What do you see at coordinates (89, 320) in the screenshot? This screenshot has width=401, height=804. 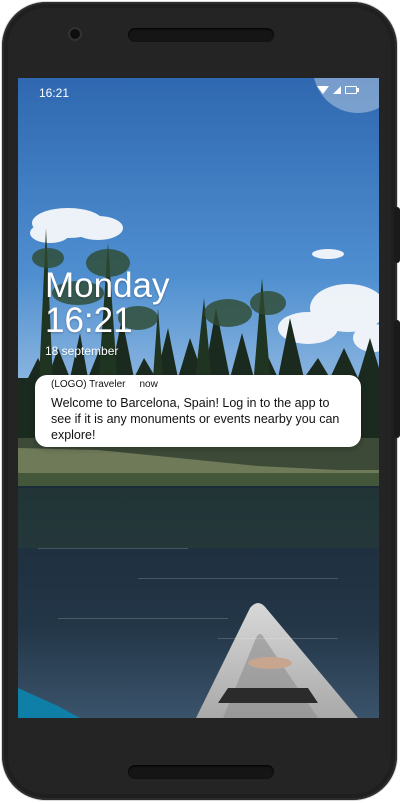 I see `clock-time: 16:21` at bounding box center [89, 320].